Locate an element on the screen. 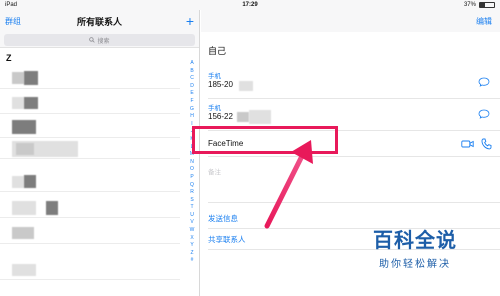 The image size is (500, 296). watermark-subtitle: 助你轻松解决 is located at coordinates (415, 264).